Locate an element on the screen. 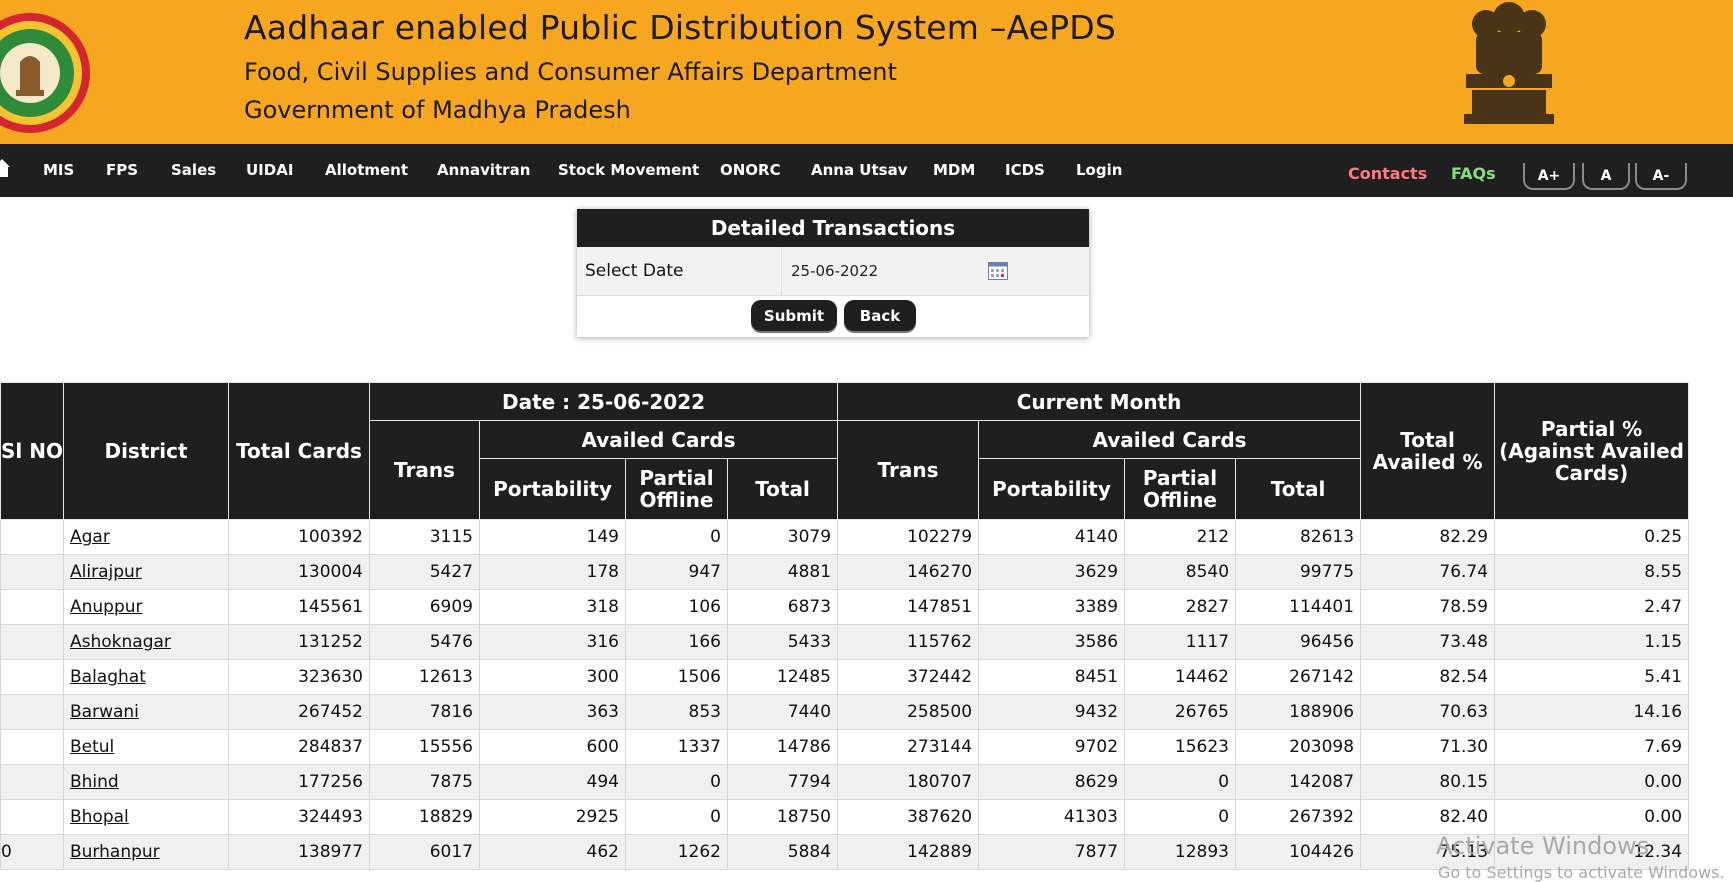  availed-pct-cell: 70.63 is located at coordinates (1428, 712).